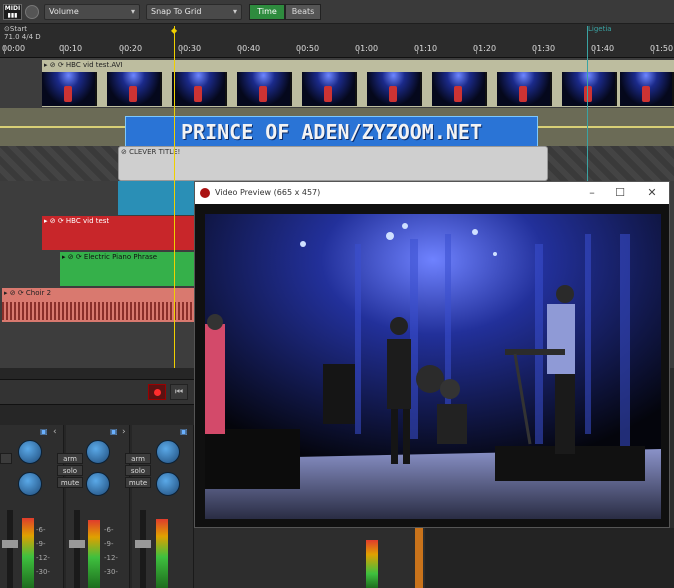  Describe the element at coordinates (14, 48) in the screenshot. I see `ruler-time: 00:00` at that location.